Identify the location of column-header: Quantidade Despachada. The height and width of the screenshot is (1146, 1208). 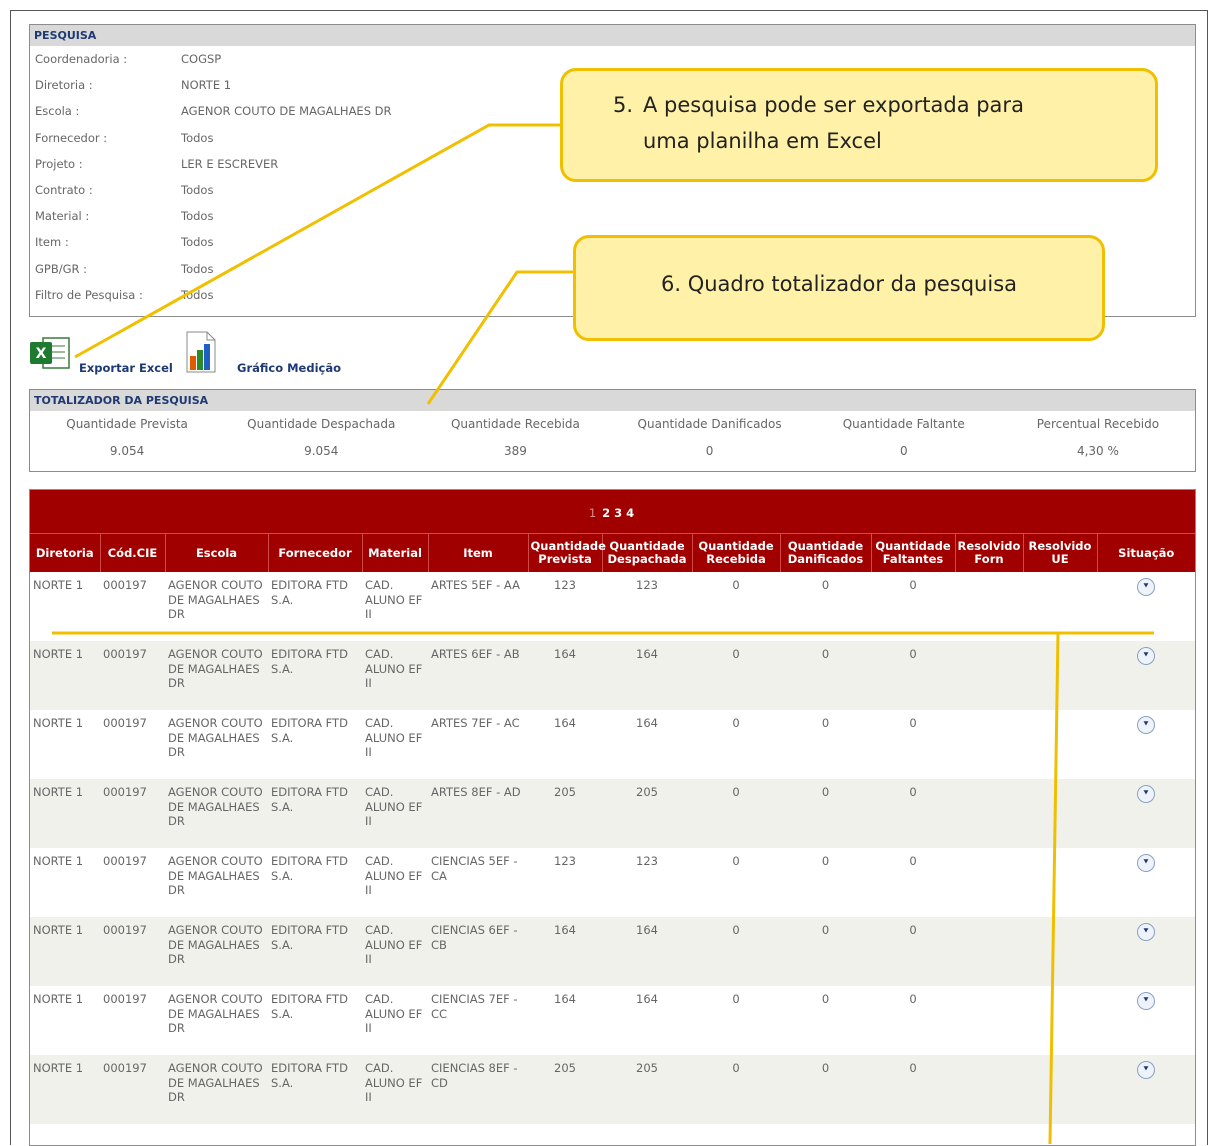
(646, 552).